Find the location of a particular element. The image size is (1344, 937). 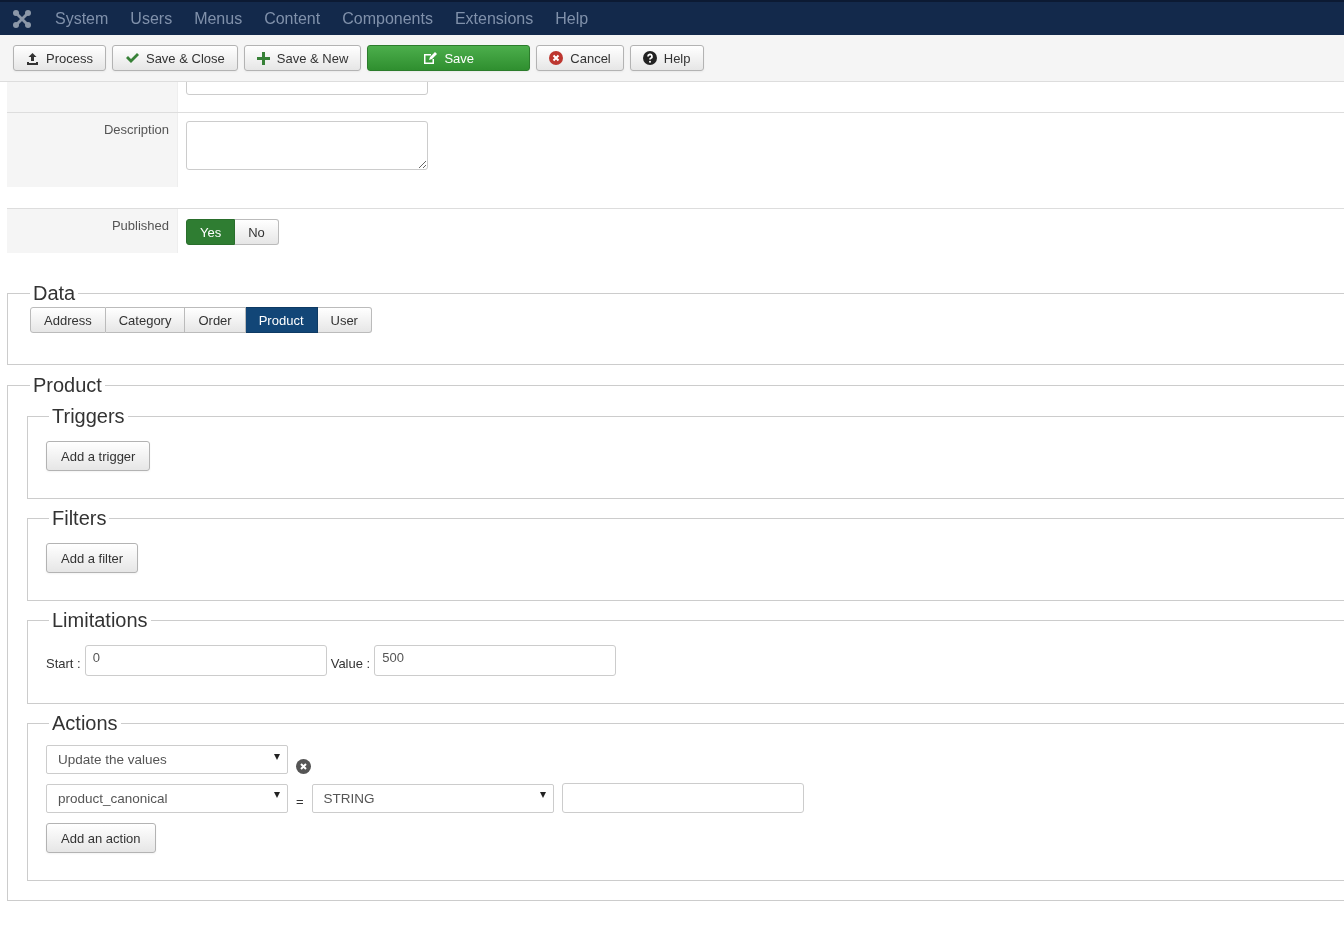

subsection-title: Actions is located at coordinates (85, 723).